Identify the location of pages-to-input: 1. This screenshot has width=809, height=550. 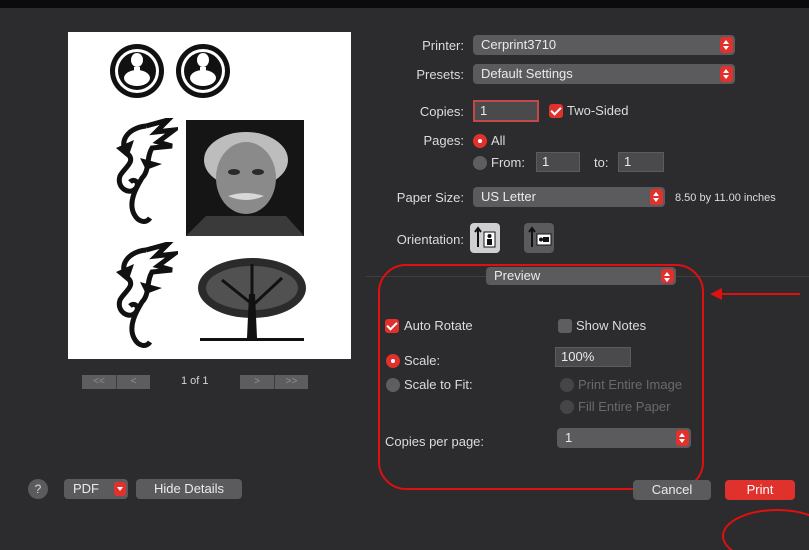
(641, 162).